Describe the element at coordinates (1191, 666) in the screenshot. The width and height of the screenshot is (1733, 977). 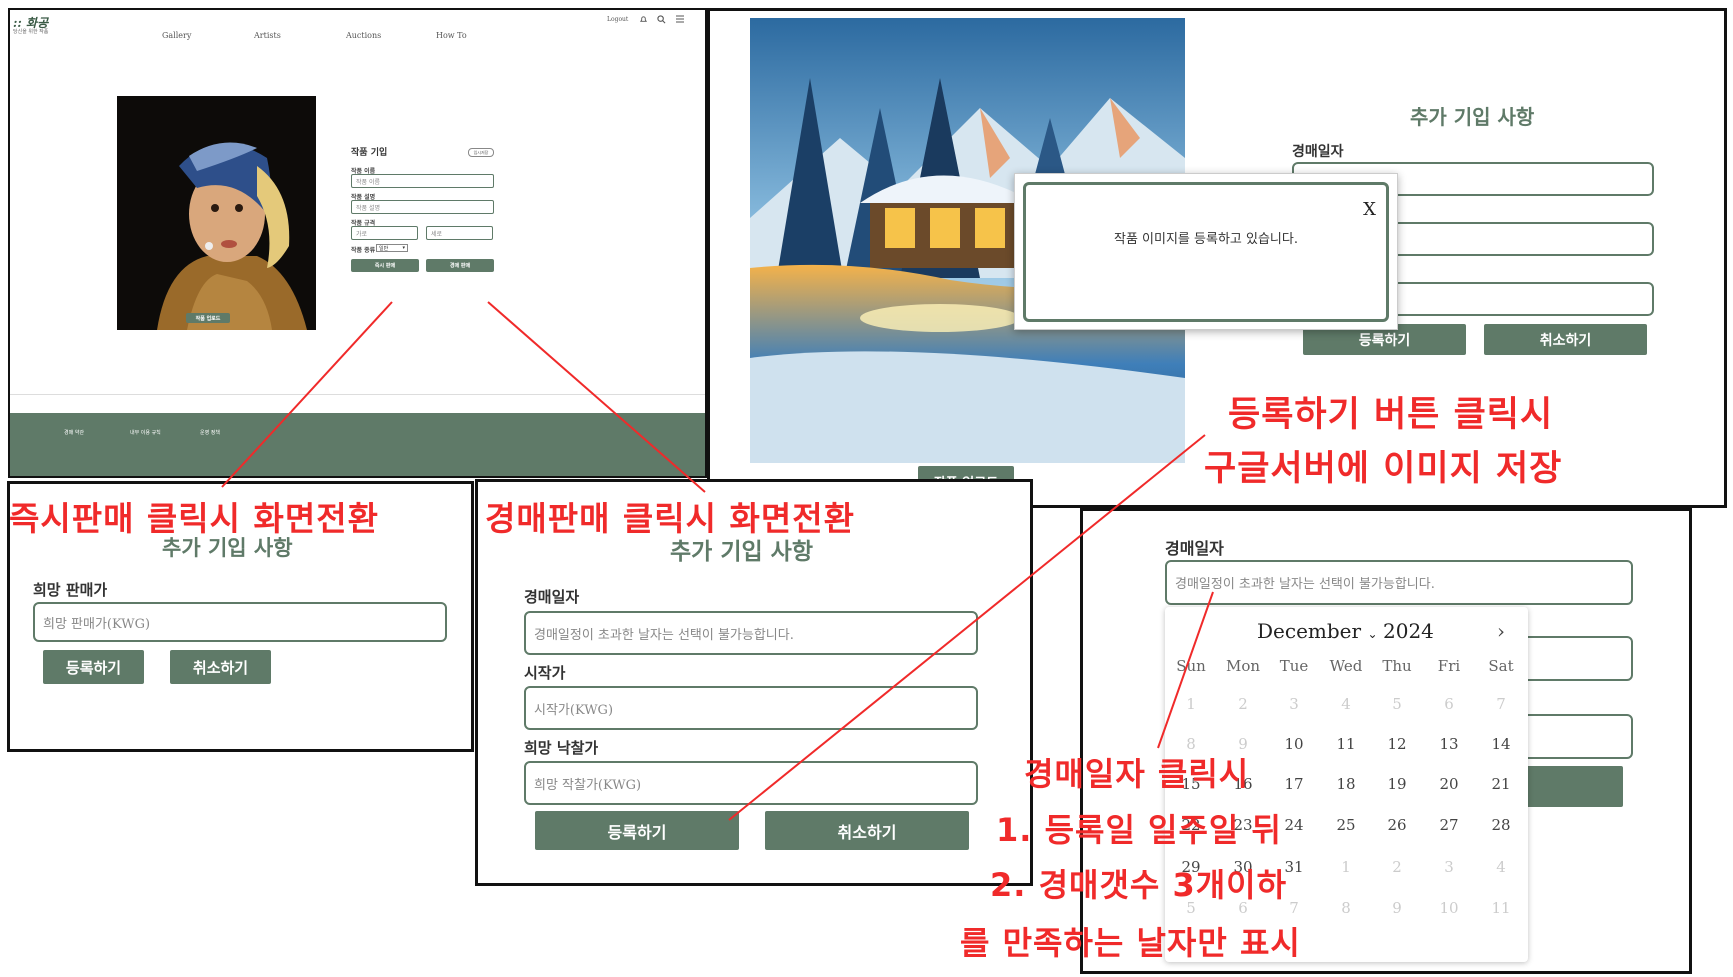
I see `weekday-sun: Sun` at that location.